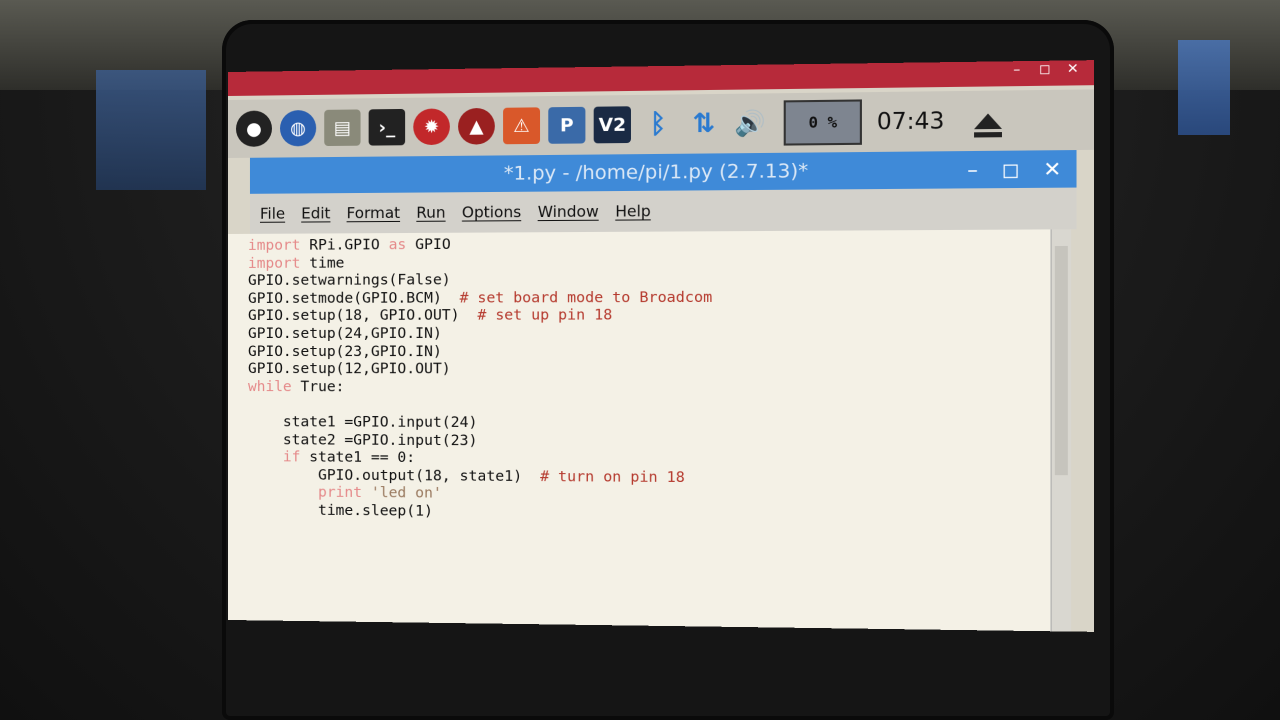 The height and width of the screenshot is (720, 1280). What do you see at coordinates (911, 121) in the screenshot?
I see `clock: 07:43` at bounding box center [911, 121].